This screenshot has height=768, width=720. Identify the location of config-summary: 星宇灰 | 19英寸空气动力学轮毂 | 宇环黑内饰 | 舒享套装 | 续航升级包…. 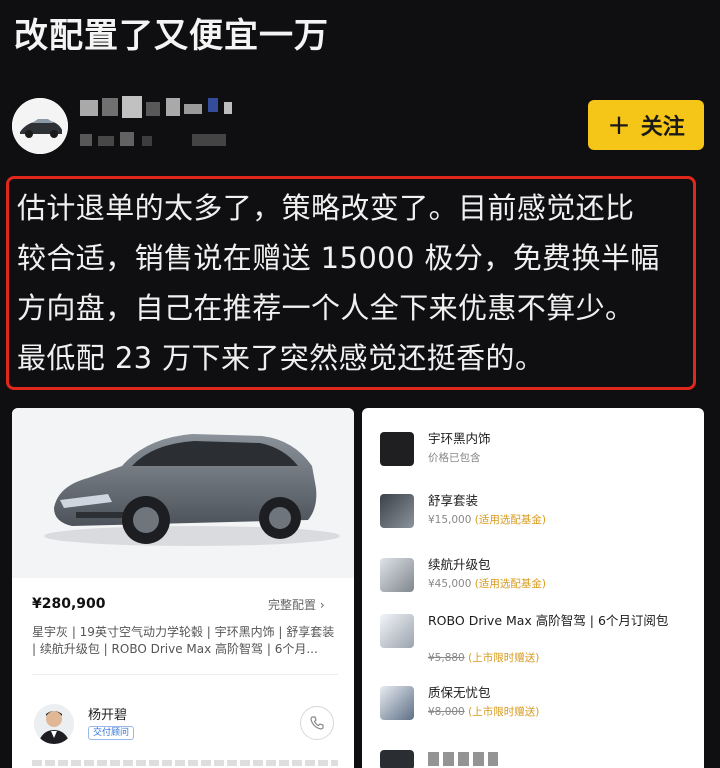
(183, 640).